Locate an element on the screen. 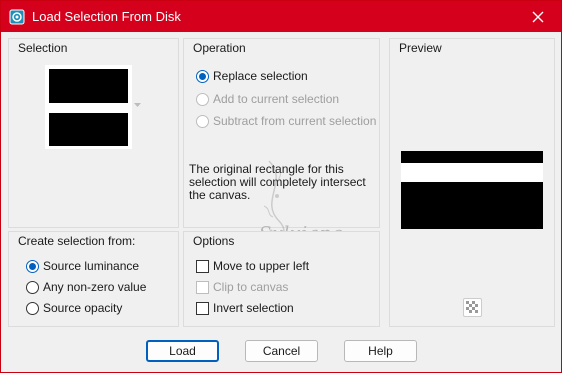 The height and width of the screenshot is (373, 562). radio-label: Add to current selection is located at coordinates (276, 99).